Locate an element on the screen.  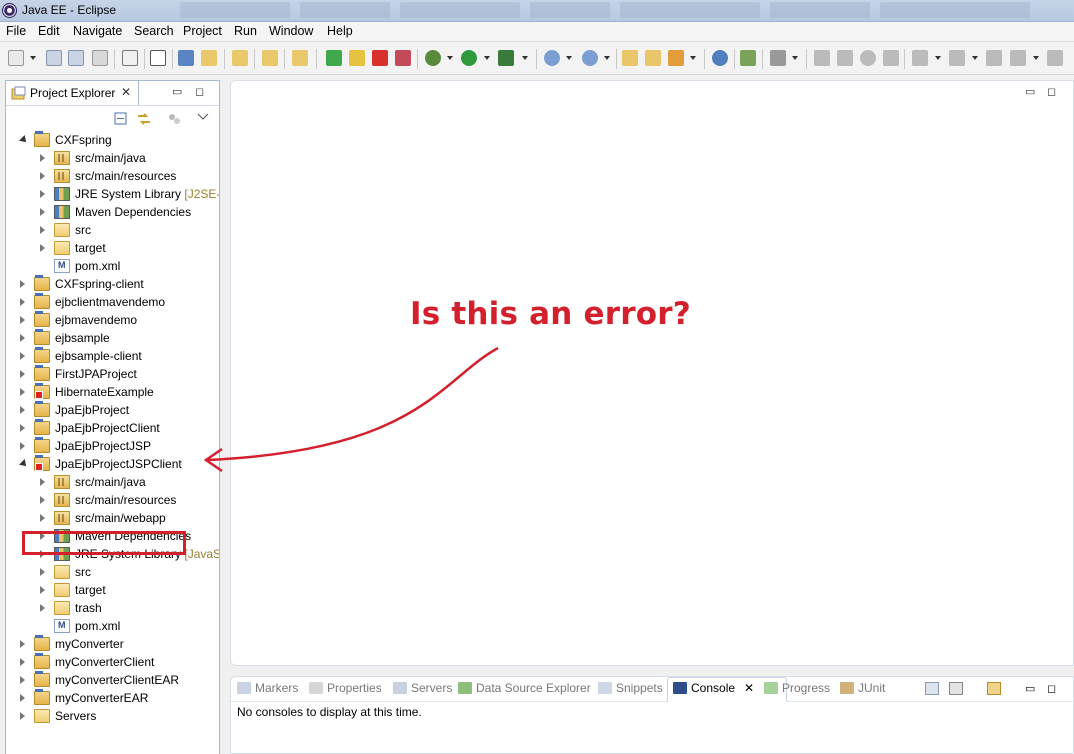
tree-item: ejbsample-client is located at coordinates (112, 356).